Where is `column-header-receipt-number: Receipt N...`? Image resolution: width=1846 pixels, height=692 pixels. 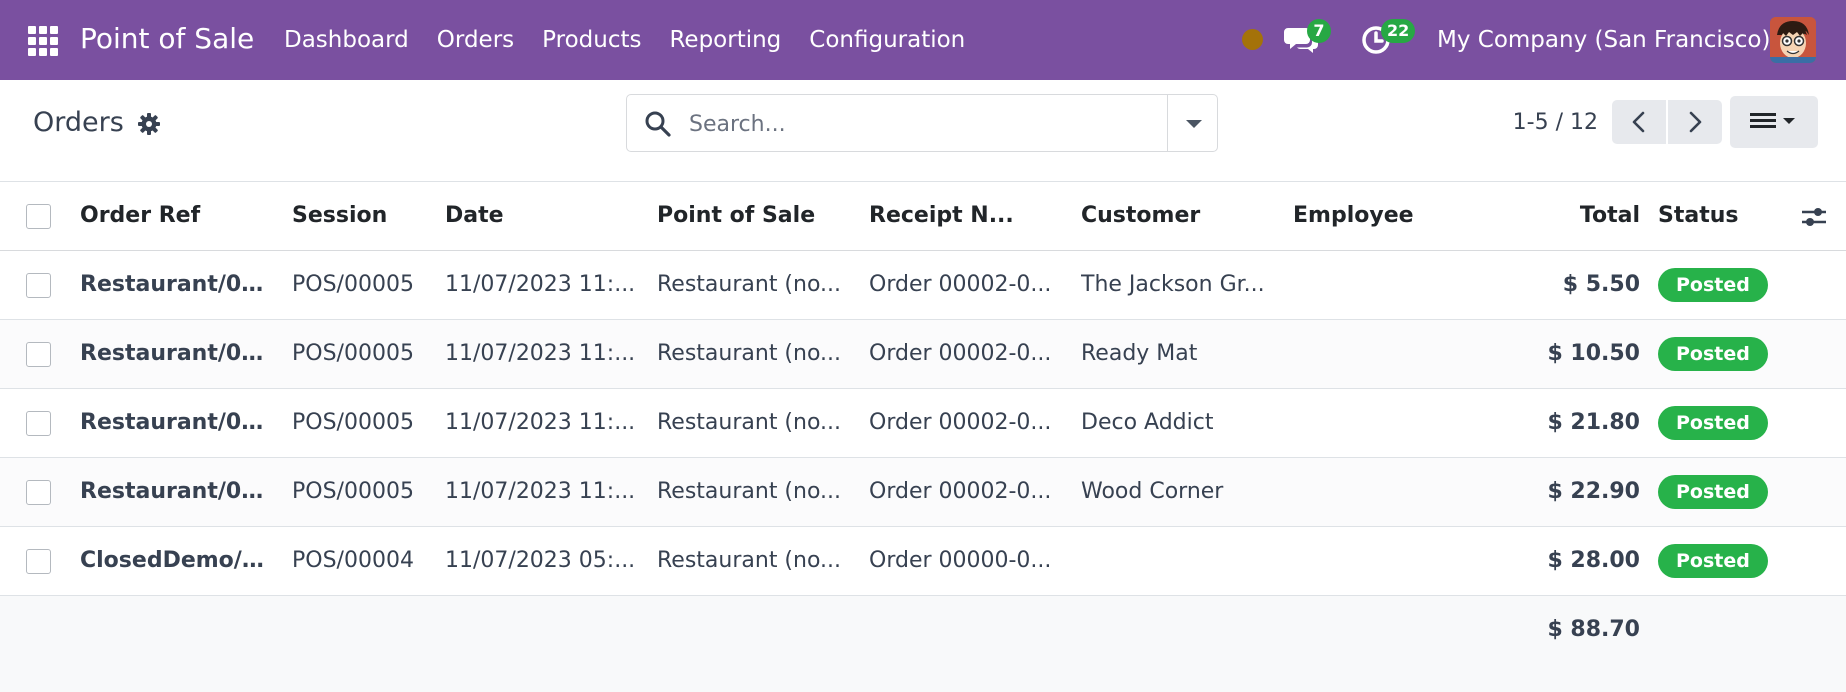 column-header-receipt-number: Receipt N... is located at coordinates (967, 216).